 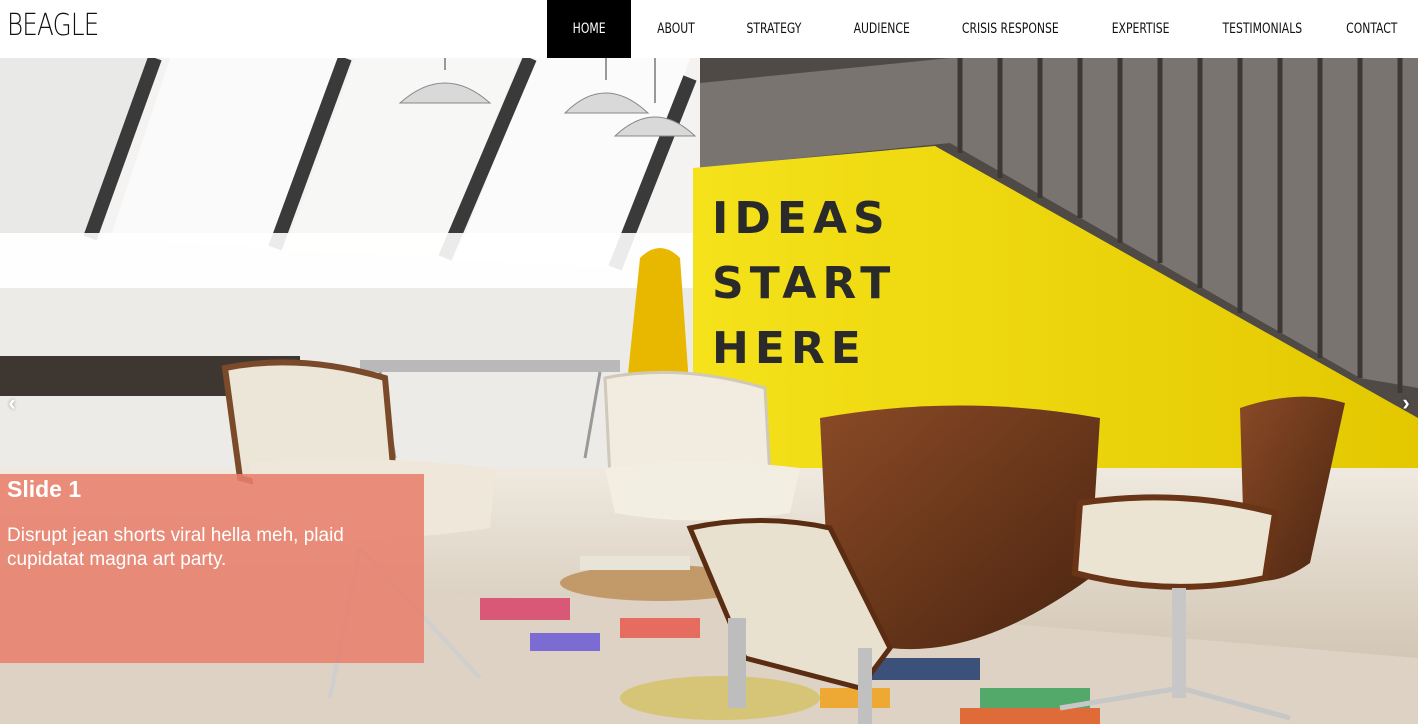 I want to click on brand-logo: BEAGLE, so click(x=53, y=25).